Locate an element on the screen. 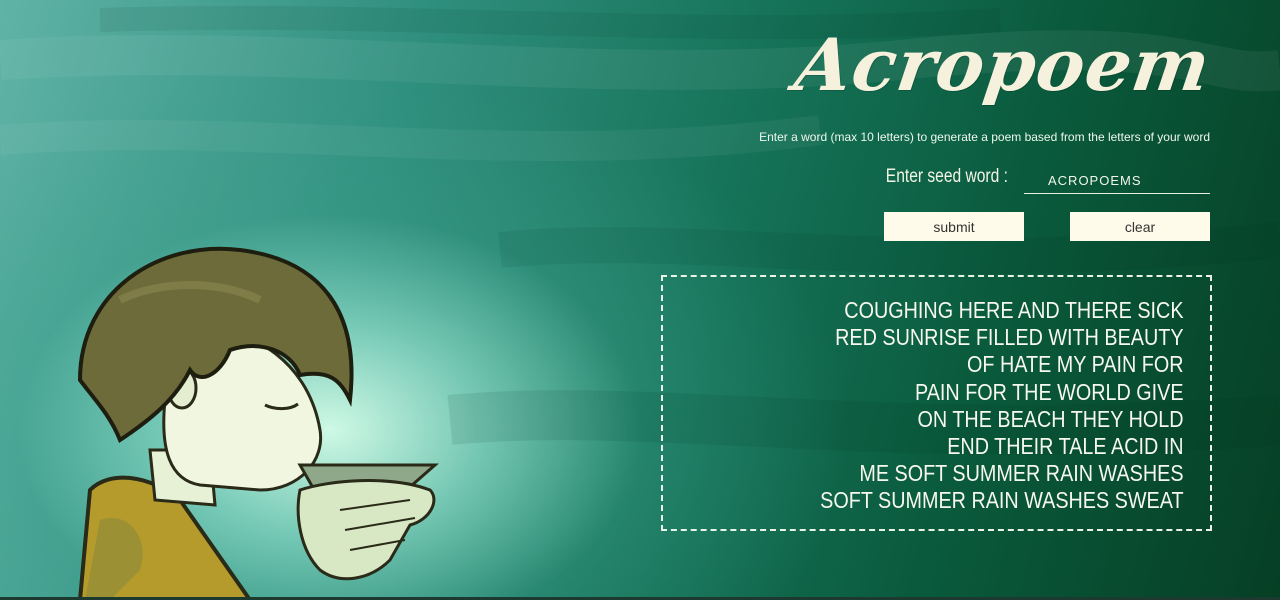 This screenshot has height=600, width=1280. seed-word-input is located at coordinates (1117, 181).